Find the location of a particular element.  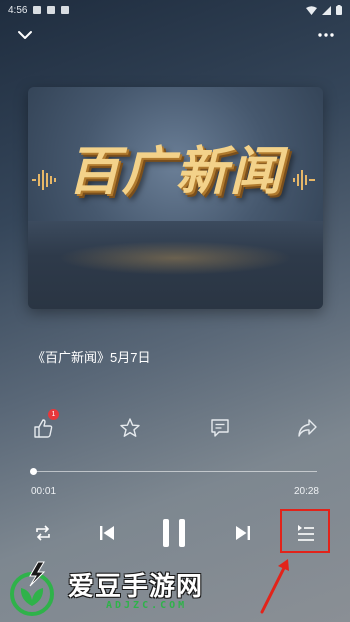

status-bar: 4:56 is located at coordinates (175, 10).